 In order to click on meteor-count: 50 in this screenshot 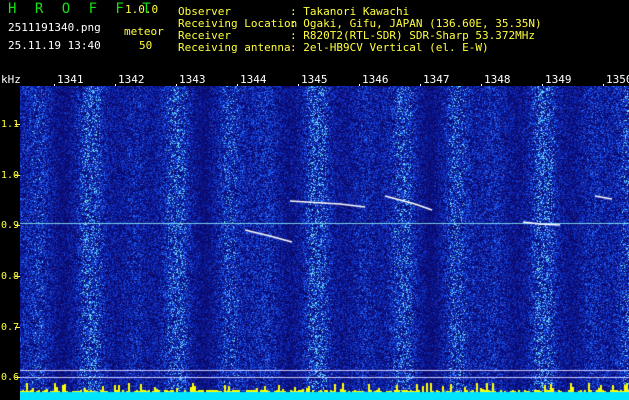, I will do `click(146, 45)`.